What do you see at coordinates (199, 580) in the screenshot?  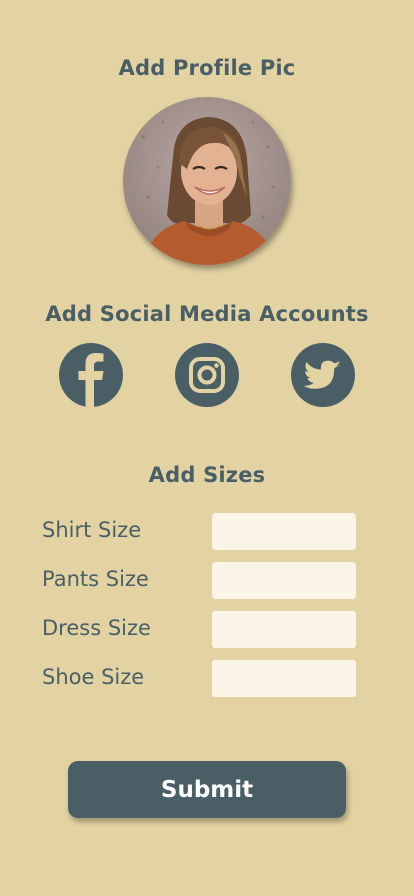 I see `pants-size-row: Pants Size` at bounding box center [199, 580].